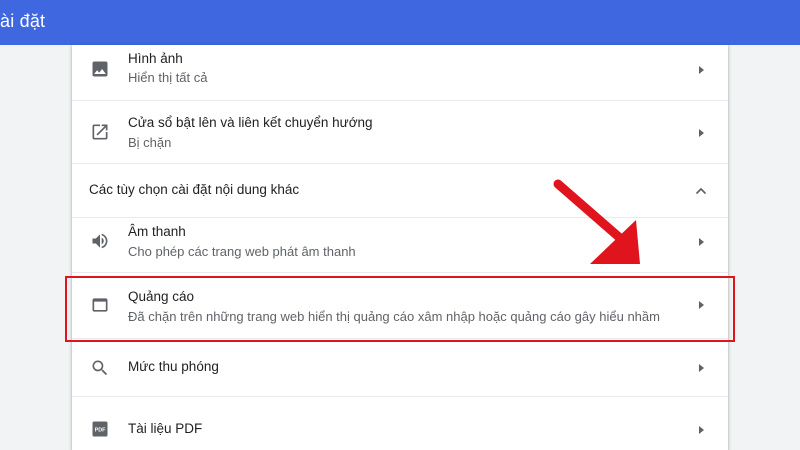  Describe the element at coordinates (242, 251) in the screenshot. I see `setting-description: Cho phép các trang web phát âm thanh` at that location.